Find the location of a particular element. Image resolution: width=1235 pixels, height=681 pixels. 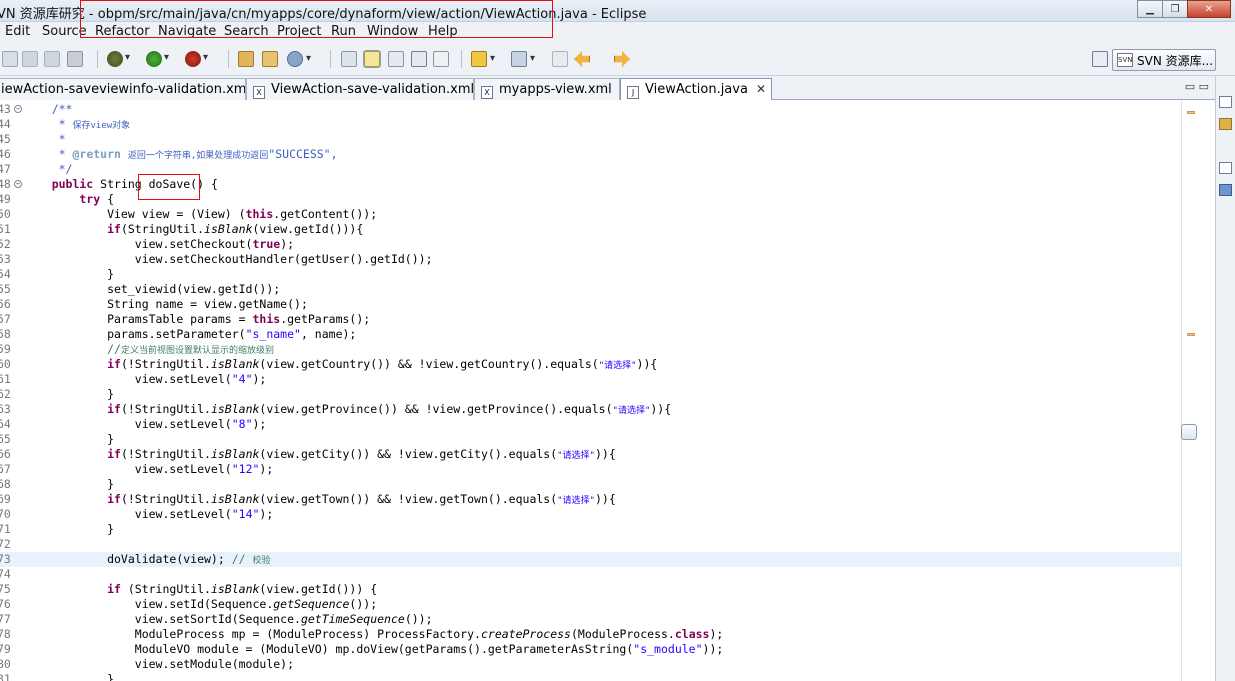

next-annotation-icon is located at coordinates (483, 59).